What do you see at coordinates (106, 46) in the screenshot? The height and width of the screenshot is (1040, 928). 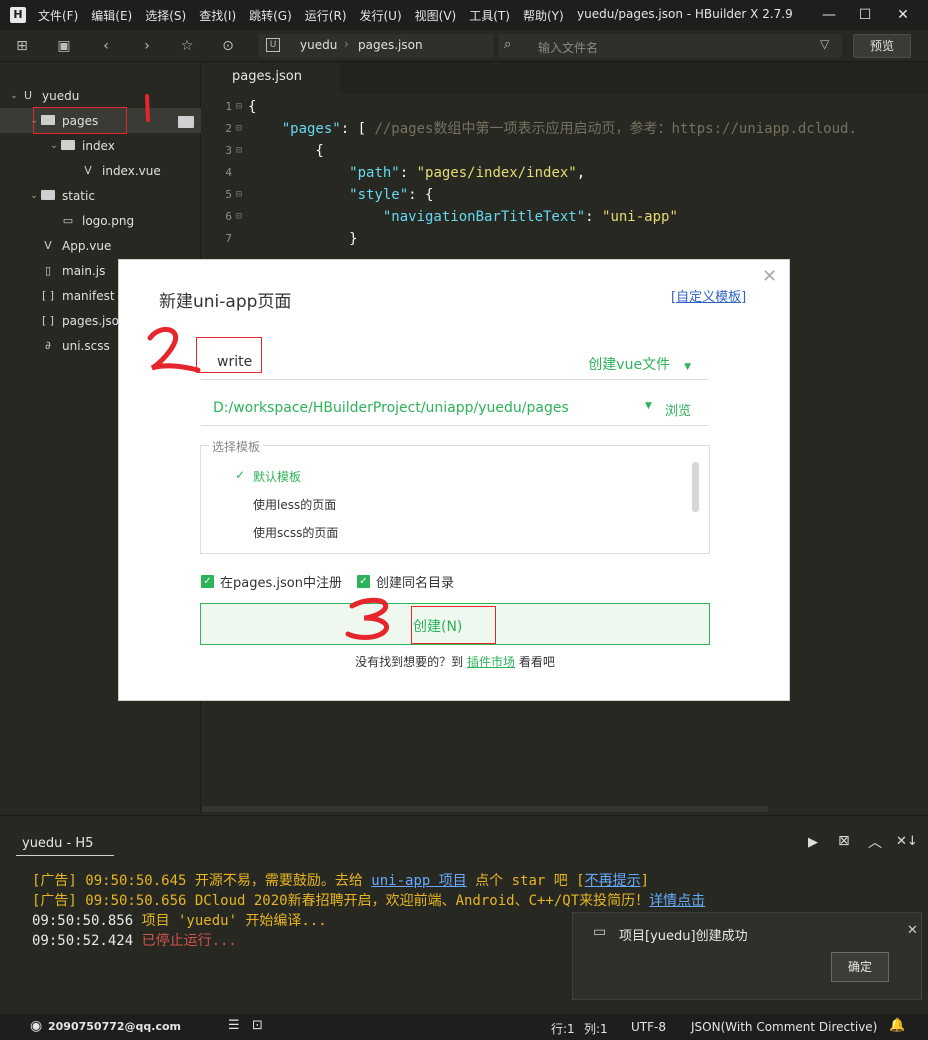 I see `back-icon: ‹` at bounding box center [106, 46].